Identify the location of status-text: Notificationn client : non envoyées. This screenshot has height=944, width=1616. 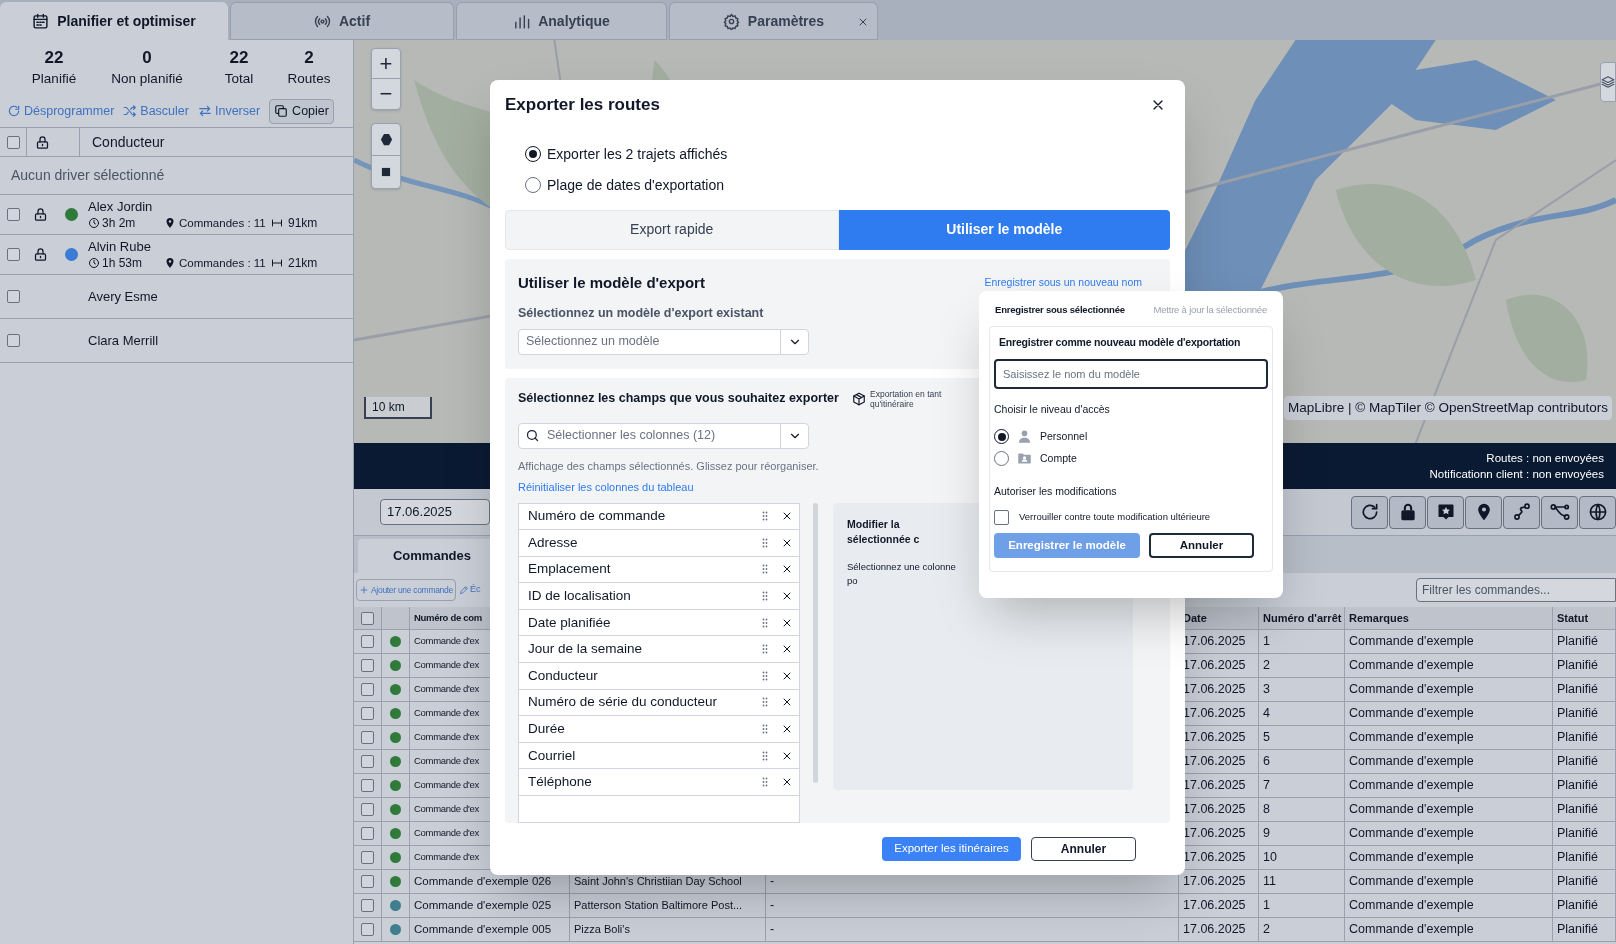
(1516, 474).